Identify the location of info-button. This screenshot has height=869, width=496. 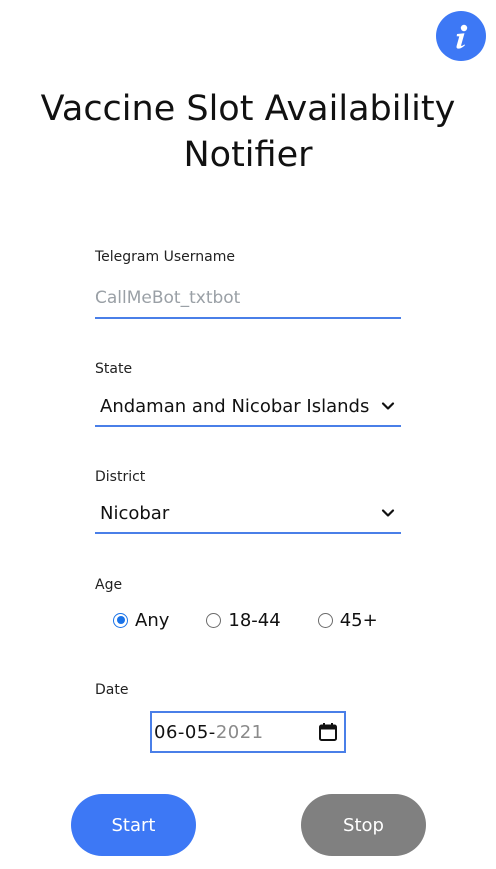
(461, 36).